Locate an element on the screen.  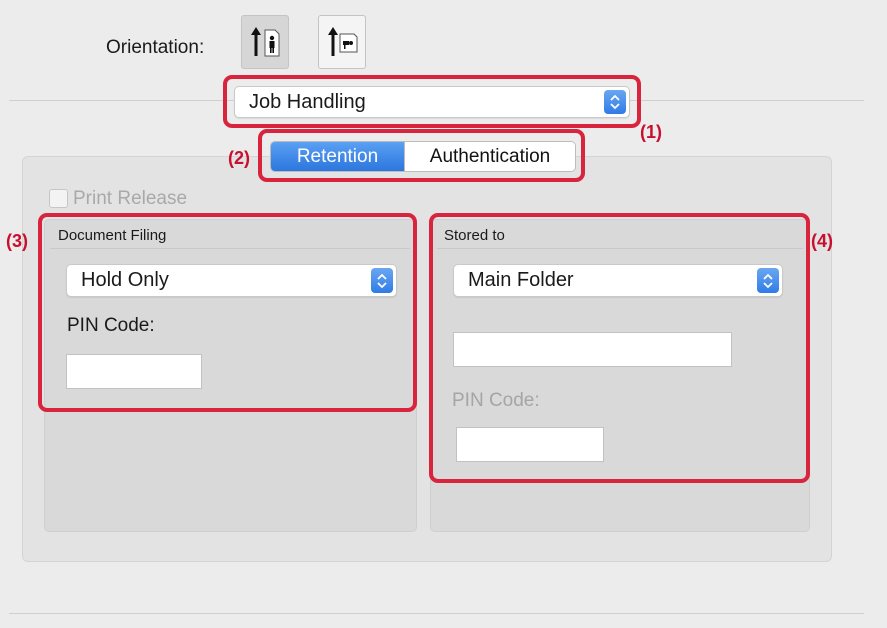
landscape-orientation-icon is located at coordinates (343, 41).